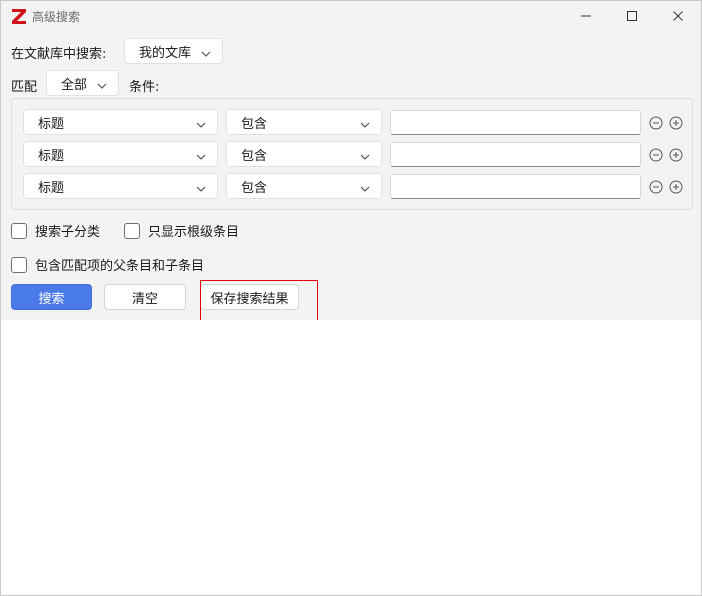 The image size is (702, 596). What do you see at coordinates (145, 297) in the screenshot?
I see `clear-button: 清空` at bounding box center [145, 297].